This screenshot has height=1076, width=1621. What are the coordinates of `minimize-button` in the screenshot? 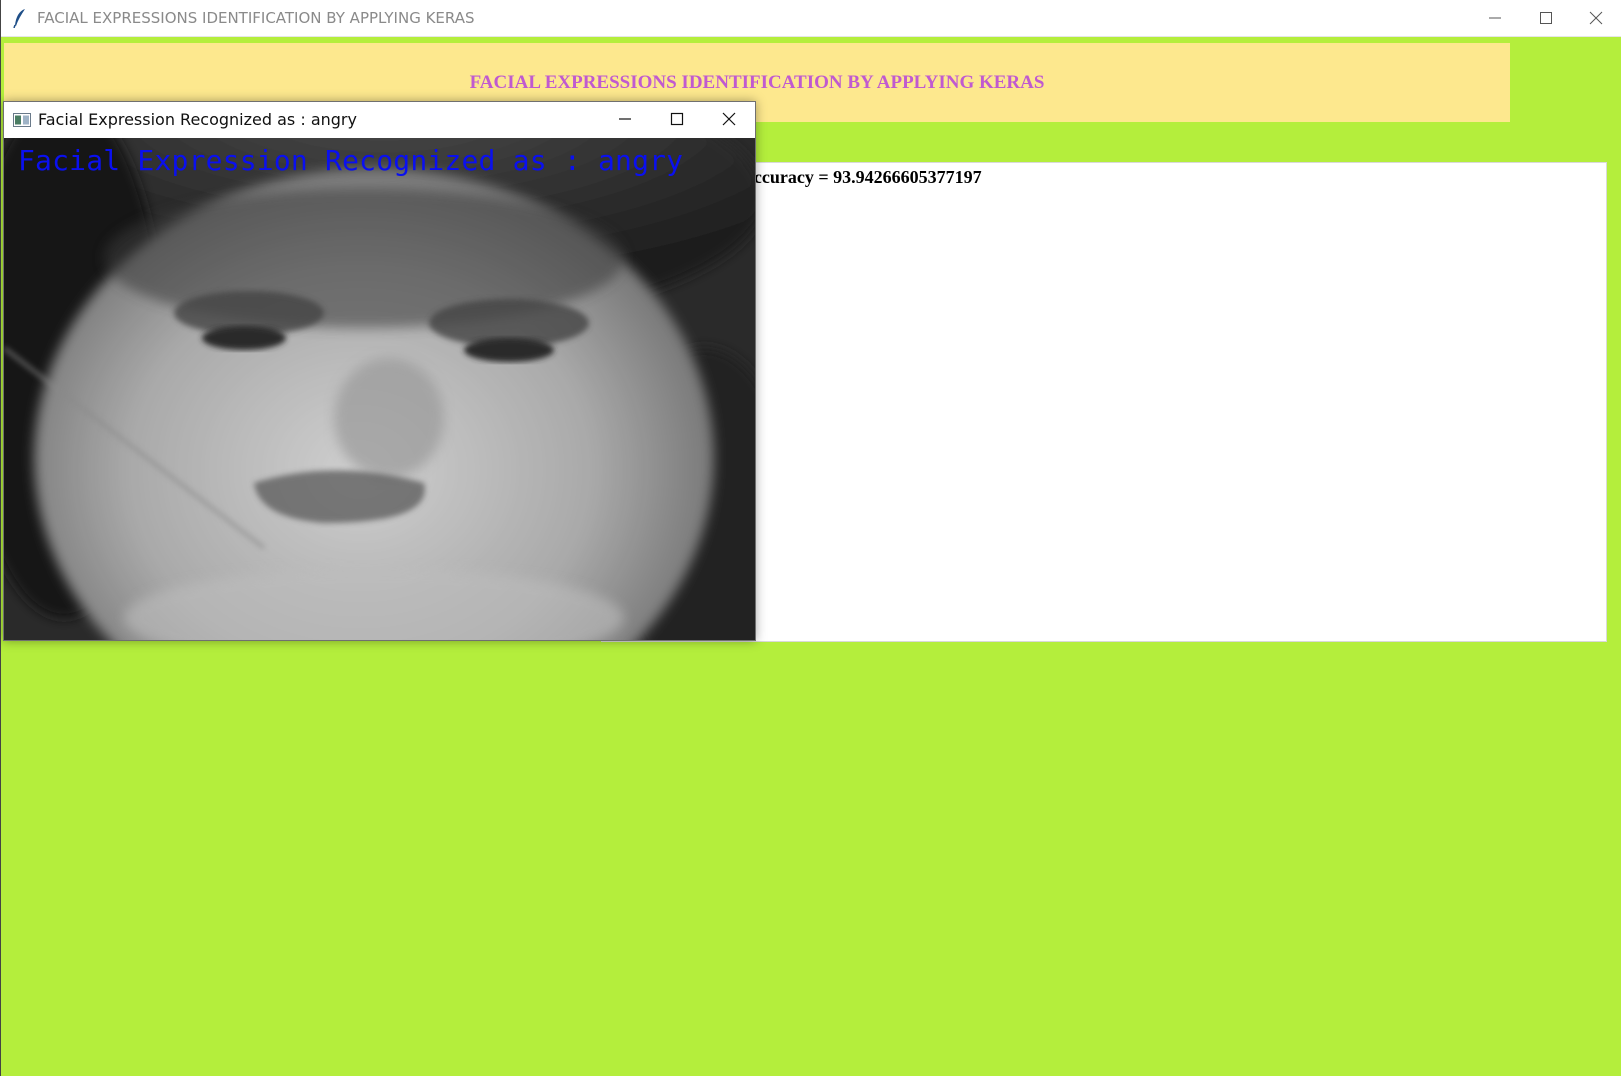 It's located at (1495, 18).